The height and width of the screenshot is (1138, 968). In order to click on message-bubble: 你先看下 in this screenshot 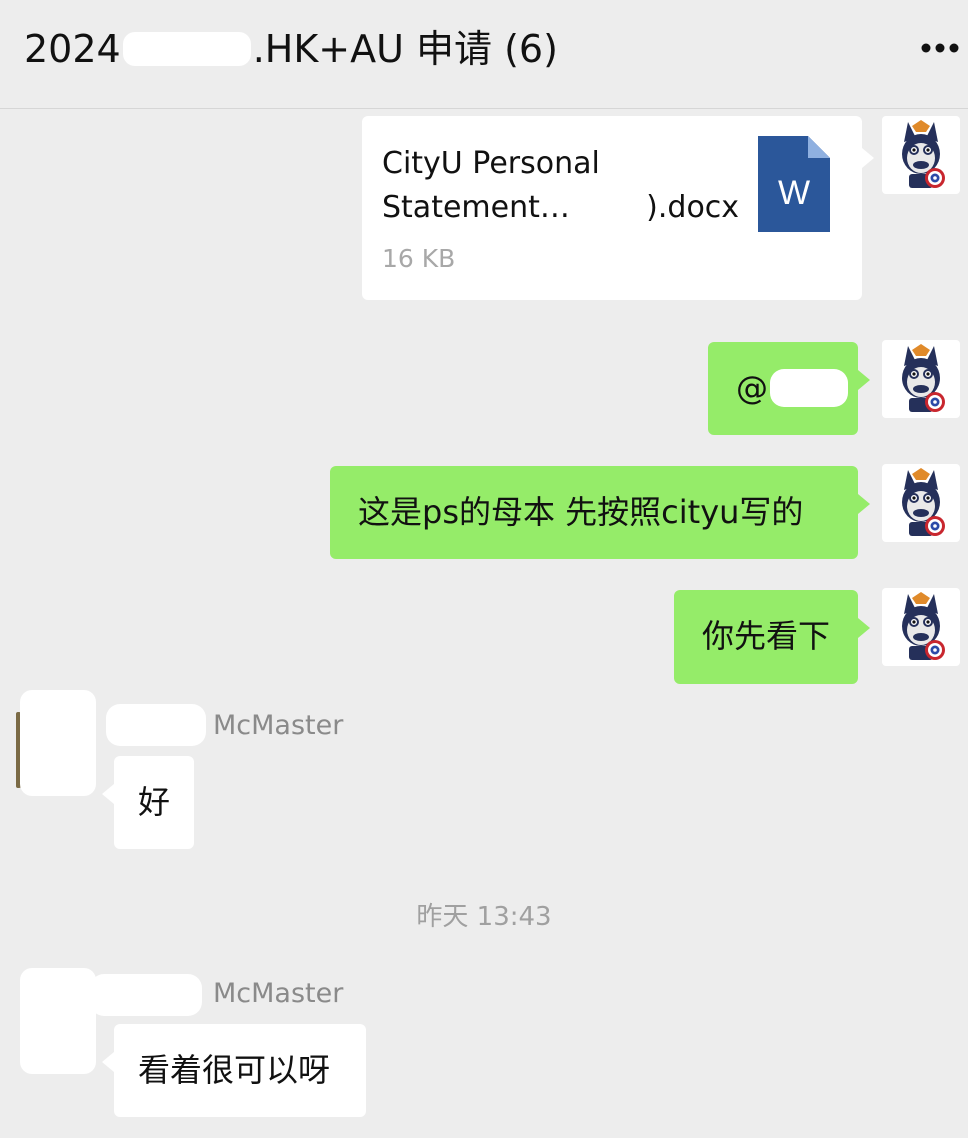, I will do `click(766, 637)`.